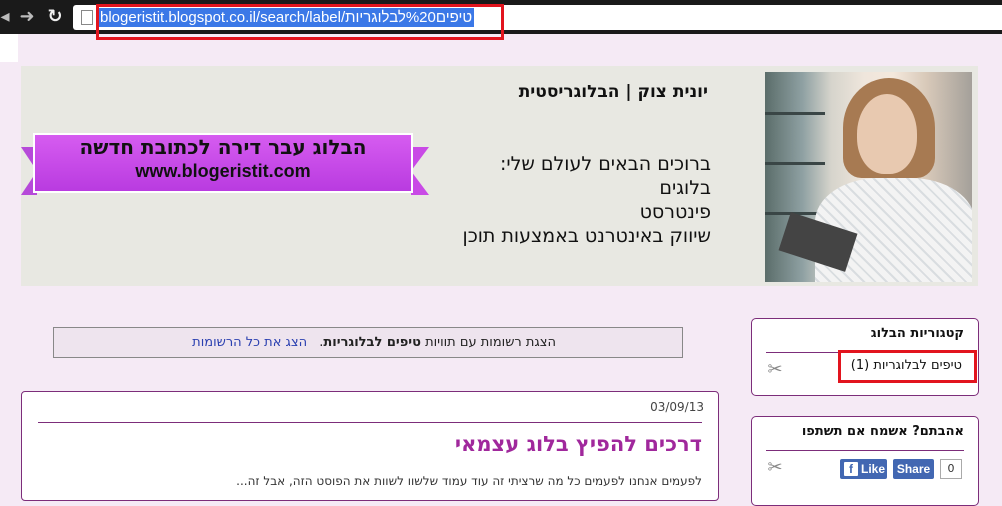  I want to click on back-button: ◂, so click(8, 17).